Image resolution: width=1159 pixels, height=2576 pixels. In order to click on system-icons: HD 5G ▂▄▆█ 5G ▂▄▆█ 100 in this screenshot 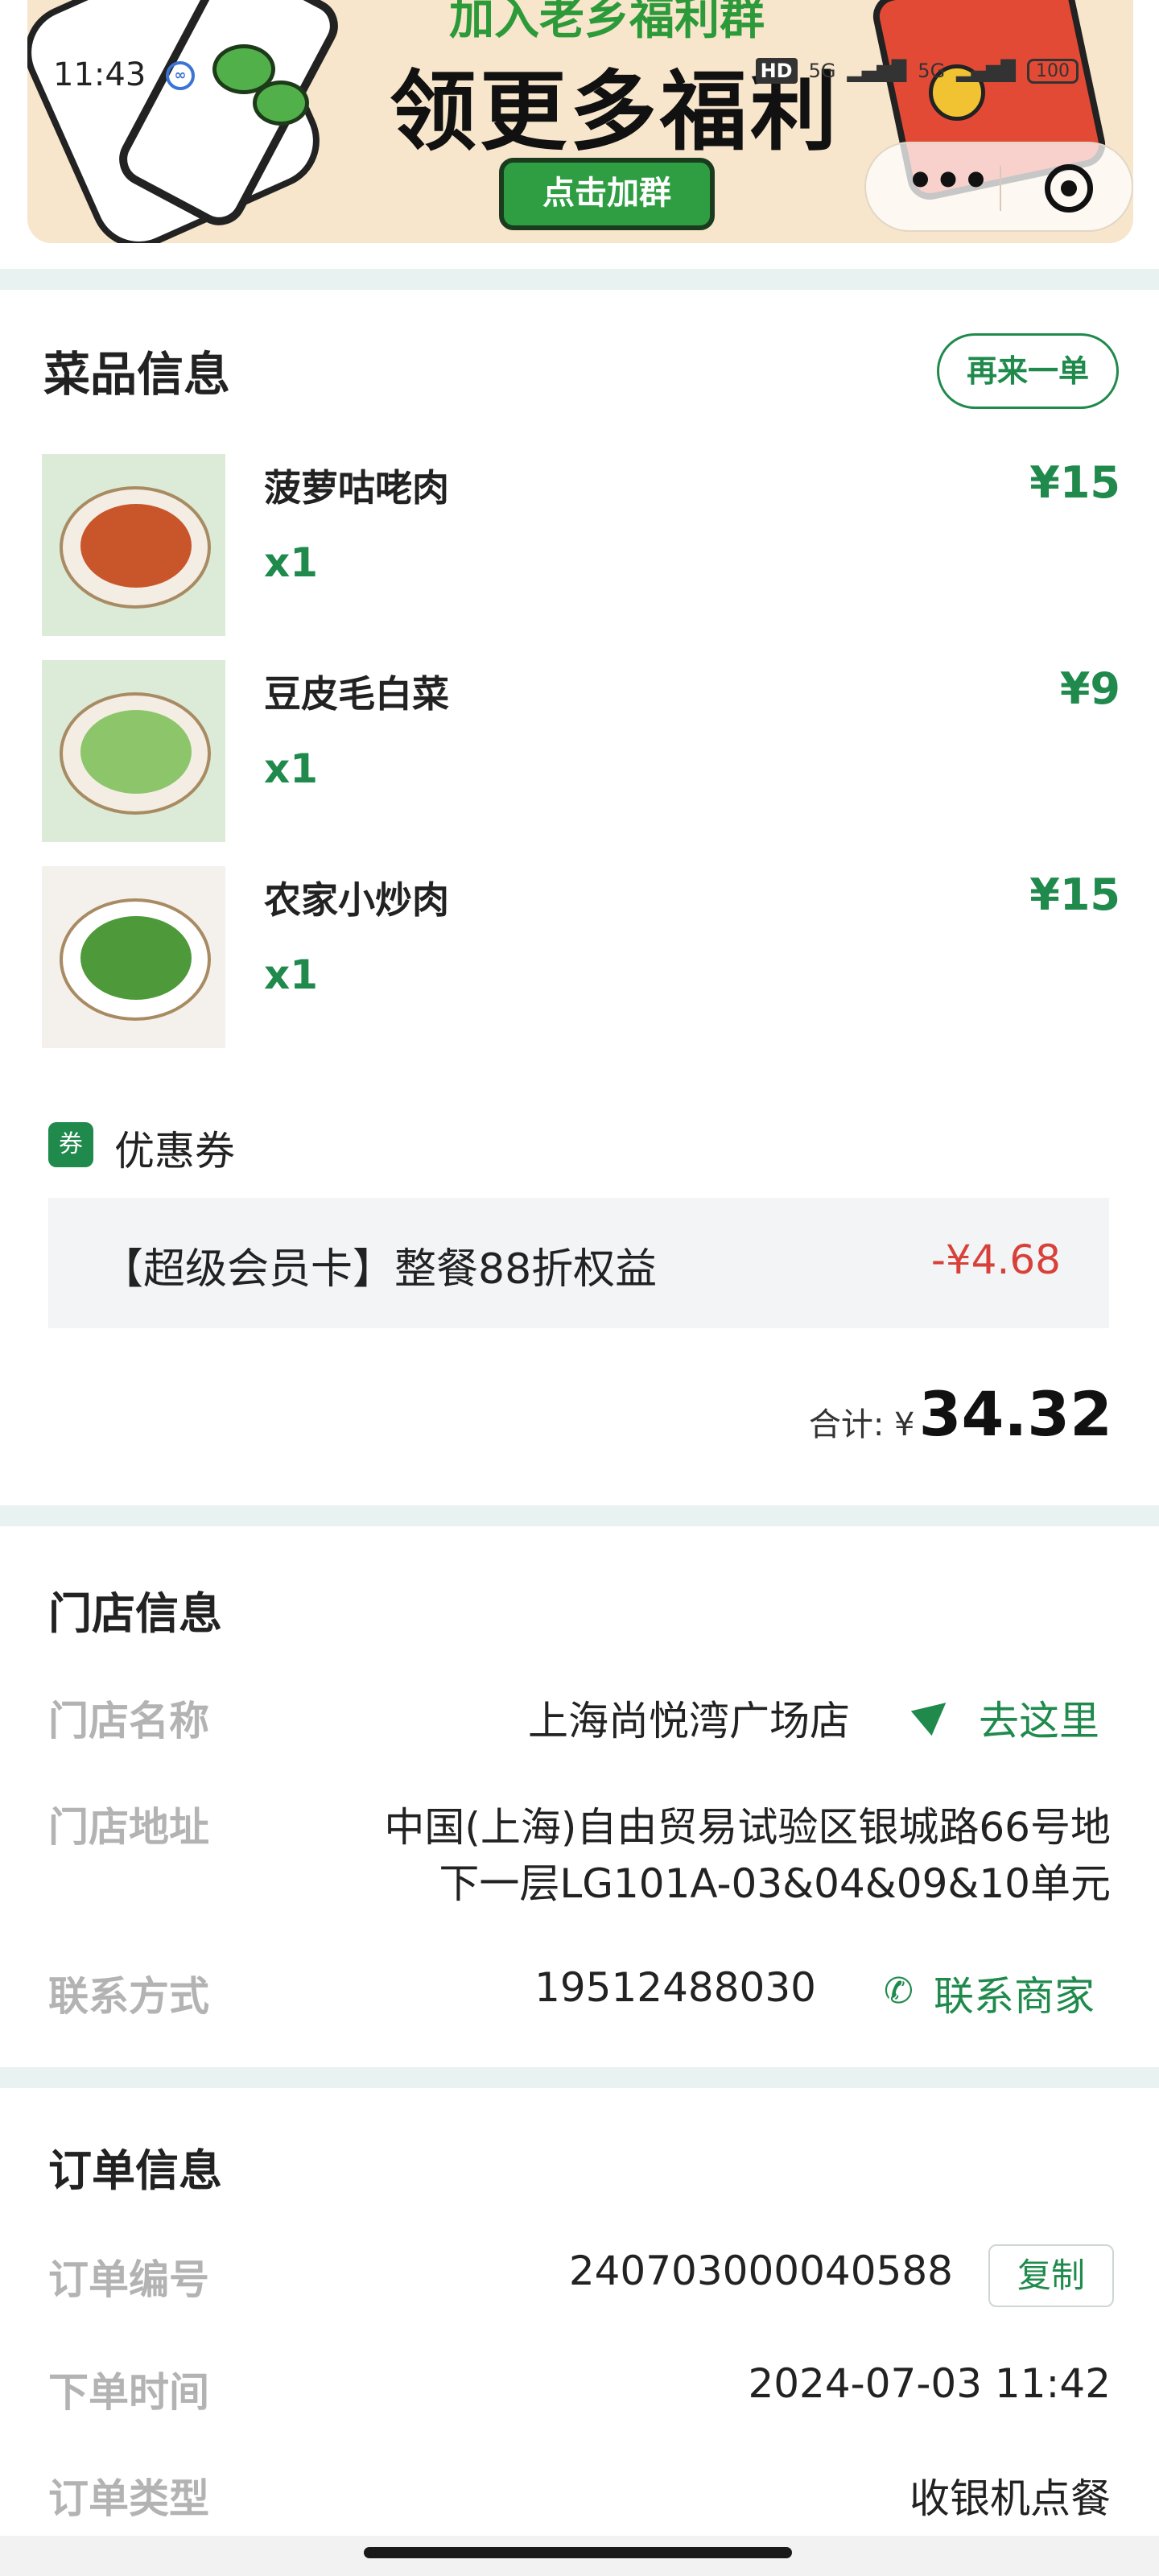, I will do `click(917, 71)`.